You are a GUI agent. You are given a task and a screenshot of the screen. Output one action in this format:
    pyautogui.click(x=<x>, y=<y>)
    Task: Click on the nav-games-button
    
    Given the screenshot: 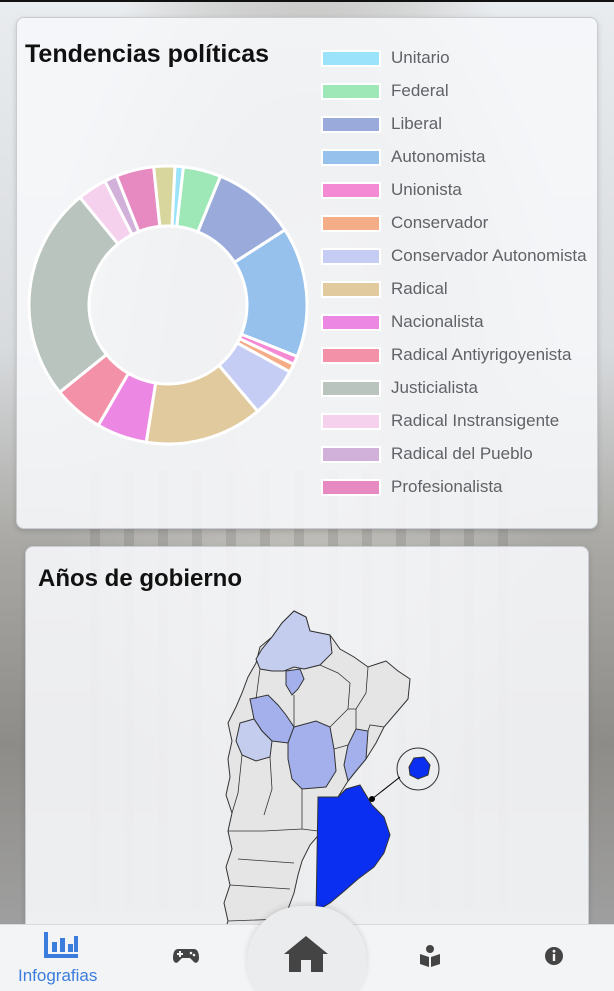 What is the action you would take?
    pyautogui.click(x=186, y=957)
    